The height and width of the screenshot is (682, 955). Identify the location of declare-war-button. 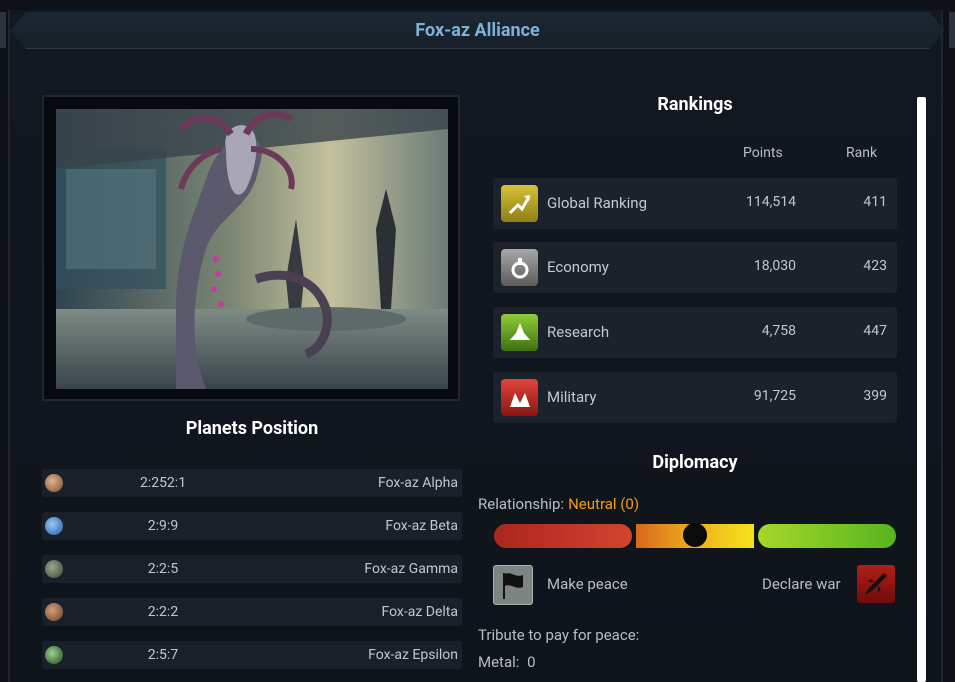
(876, 584).